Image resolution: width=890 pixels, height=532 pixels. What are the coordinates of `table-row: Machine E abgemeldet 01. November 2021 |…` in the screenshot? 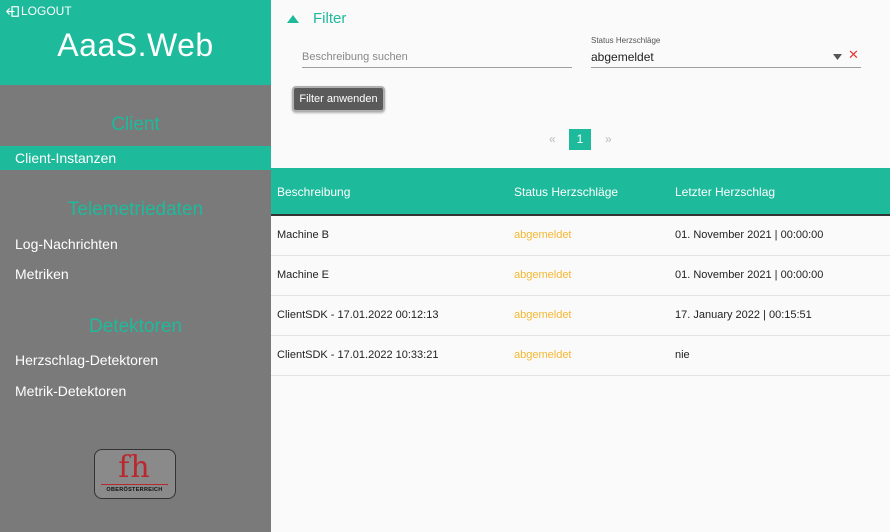 It's located at (580, 276).